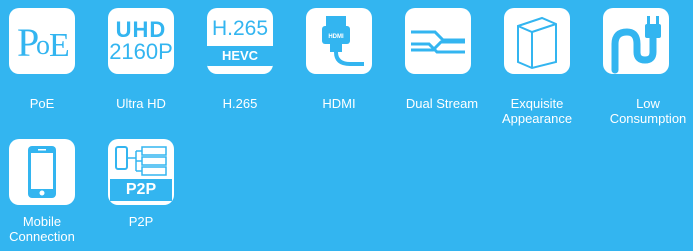 This screenshot has width=693, height=251. What do you see at coordinates (648, 118) in the screenshot?
I see `feature-label-low-power-line2: Consumption` at bounding box center [648, 118].